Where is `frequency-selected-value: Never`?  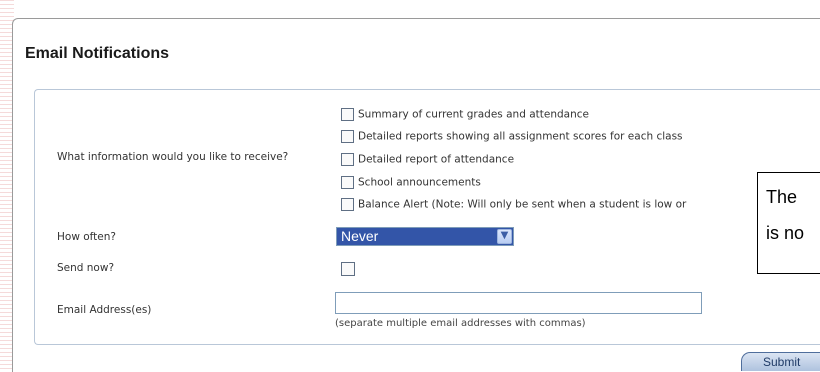
frequency-selected-value: Never is located at coordinates (360, 236).